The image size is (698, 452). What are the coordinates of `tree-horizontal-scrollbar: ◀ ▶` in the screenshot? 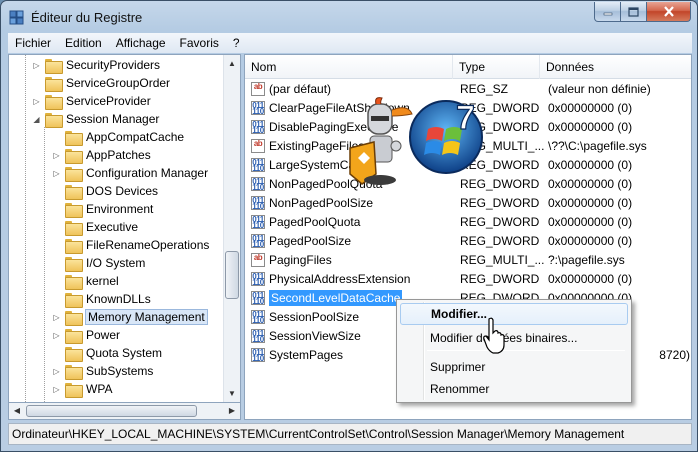 It's located at (124, 411).